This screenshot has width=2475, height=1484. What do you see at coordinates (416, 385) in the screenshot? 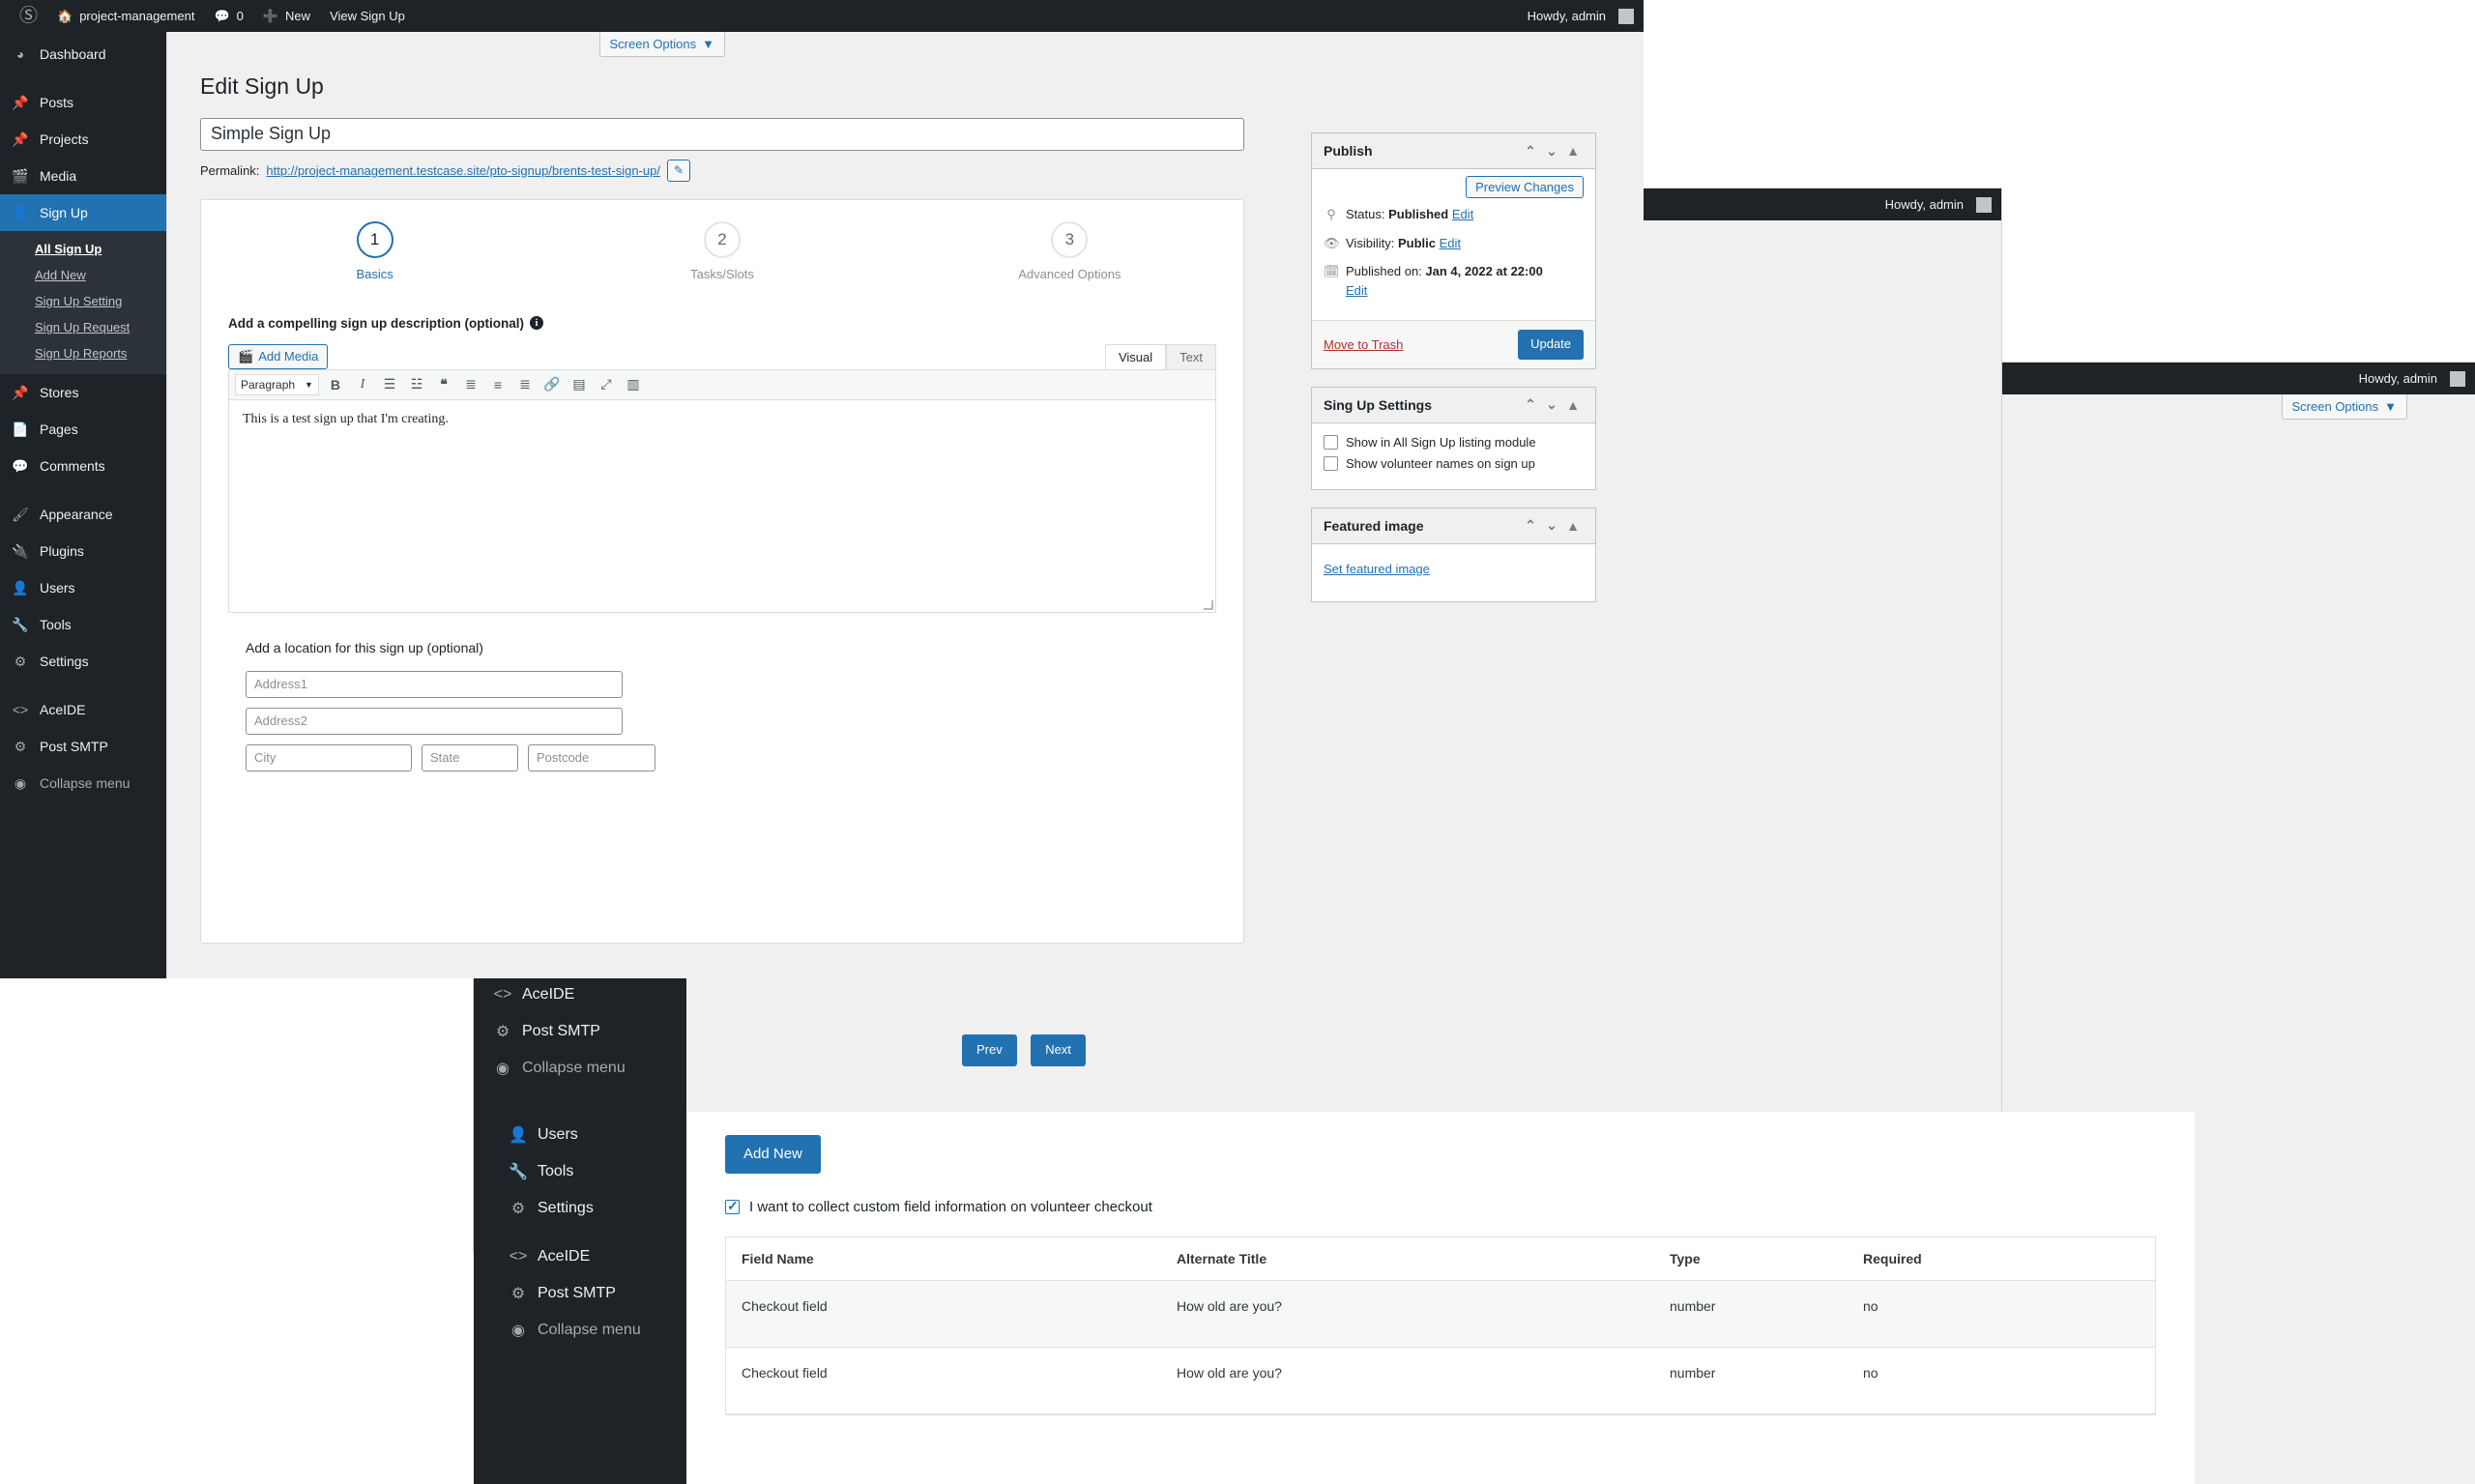
I see `numbered-list-icon: ☳` at bounding box center [416, 385].